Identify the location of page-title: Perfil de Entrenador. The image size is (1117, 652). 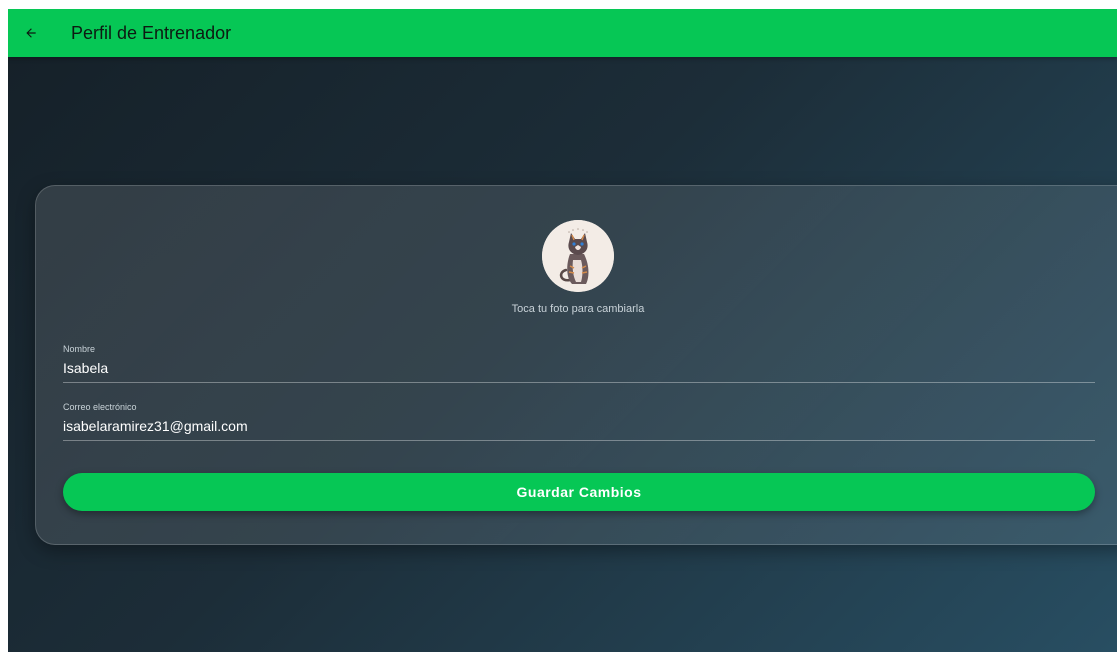
(151, 32).